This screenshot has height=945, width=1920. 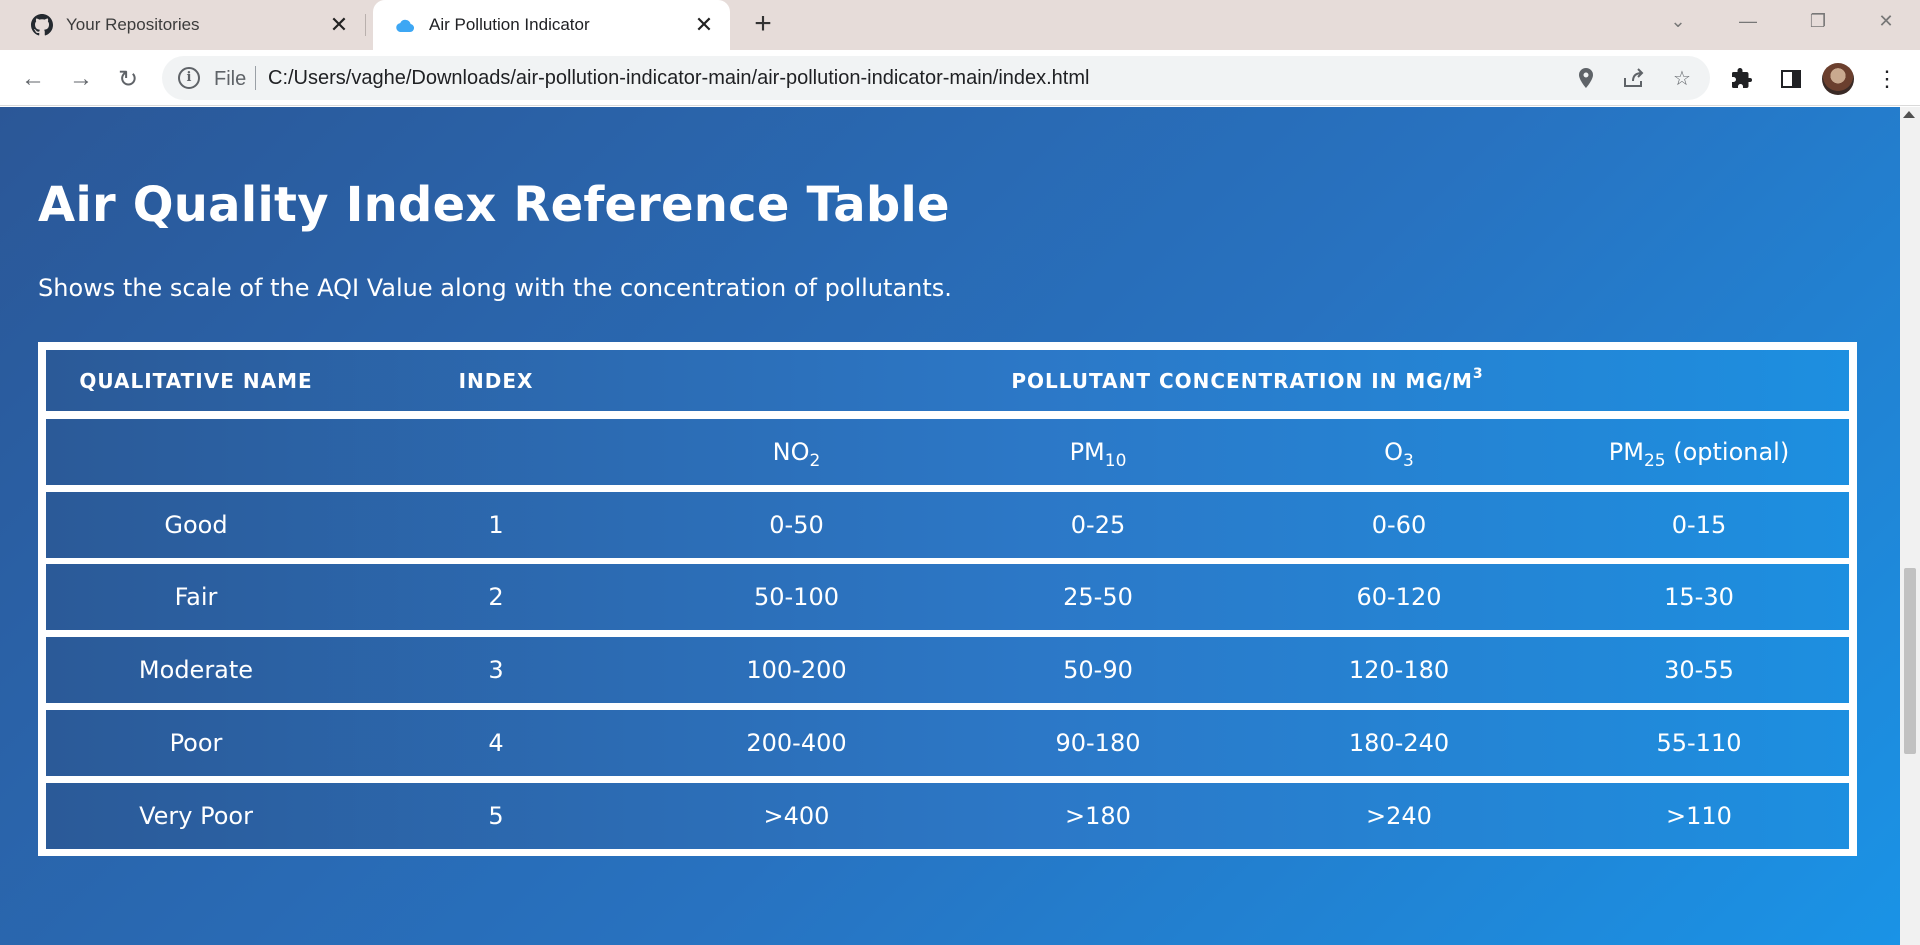 What do you see at coordinates (947, 816) in the screenshot?
I see `table-row: Very Poor 5 >400 >180 >240 >110` at bounding box center [947, 816].